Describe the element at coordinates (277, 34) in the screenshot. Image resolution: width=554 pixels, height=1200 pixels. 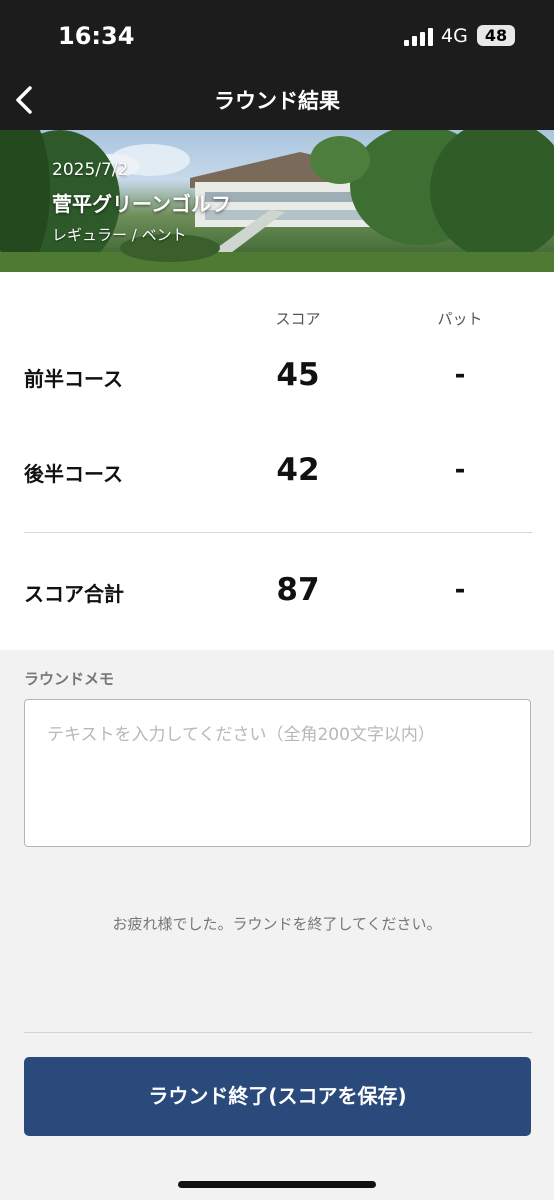
I see `status-bar: 16:34 4G 48` at that location.